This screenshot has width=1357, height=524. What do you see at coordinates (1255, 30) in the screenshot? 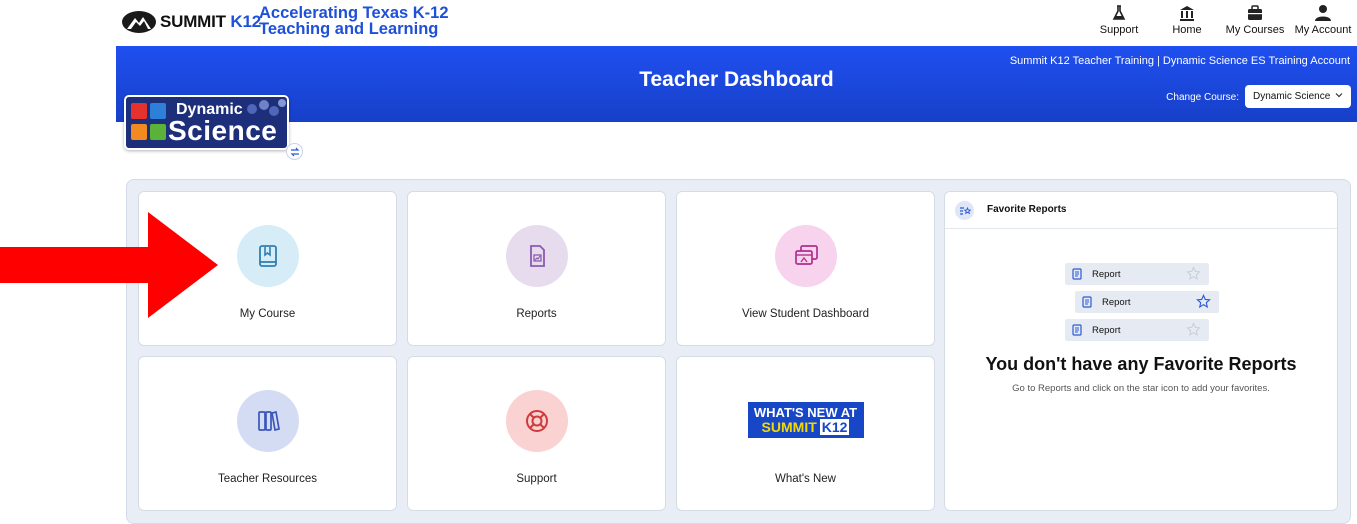
I see `nav-my-courses-label: My Courses` at bounding box center [1255, 30].